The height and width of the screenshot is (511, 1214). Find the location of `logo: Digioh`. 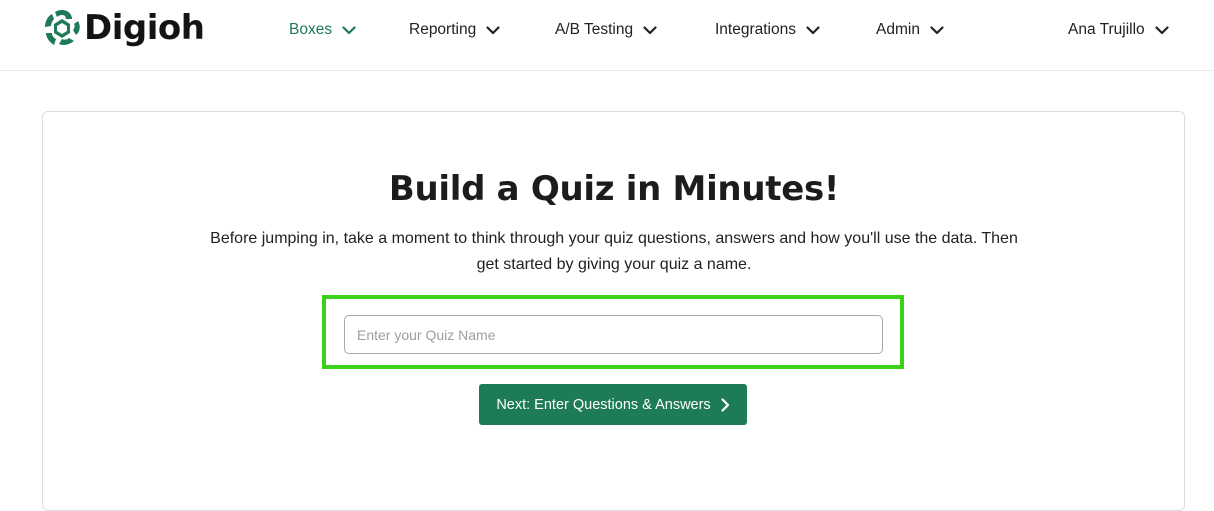

logo: Digioh is located at coordinates (123, 28).